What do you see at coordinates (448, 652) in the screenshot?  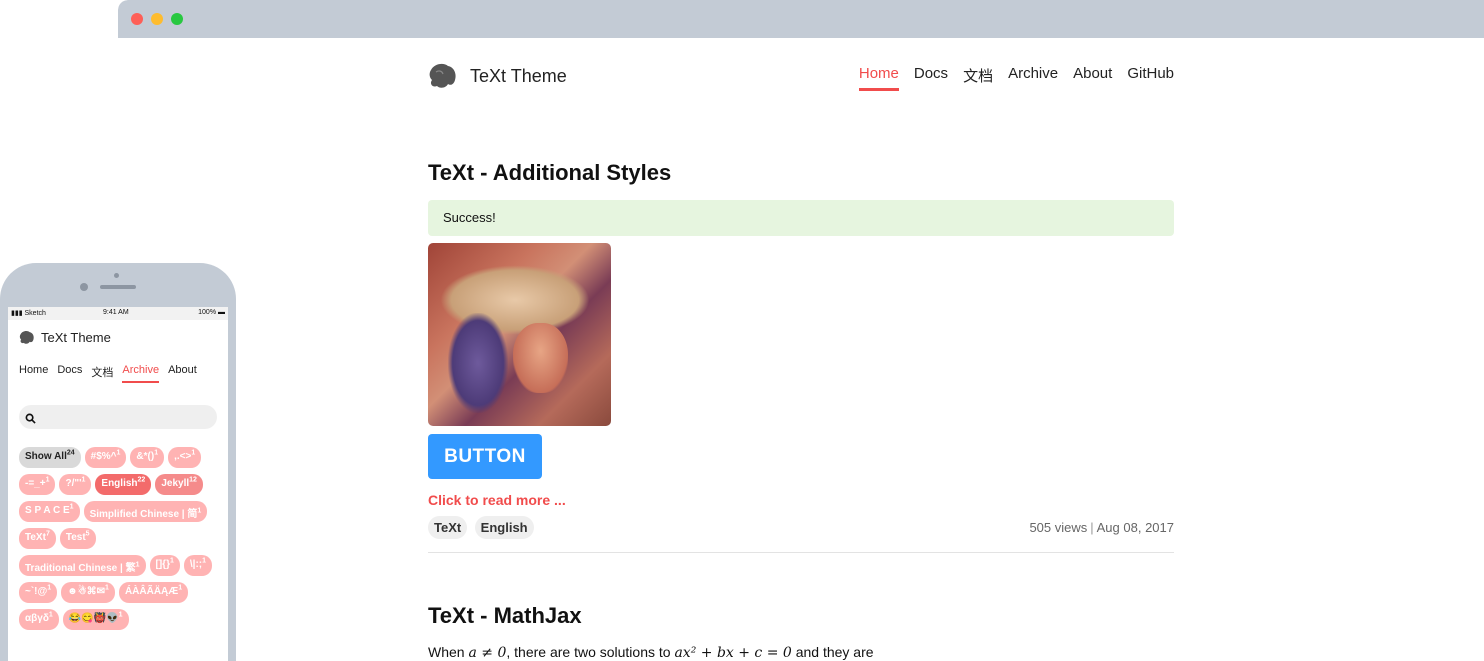 I see `excerpt-text: When` at bounding box center [448, 652].